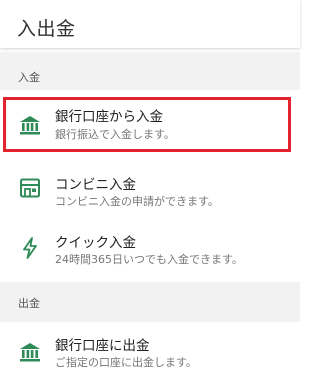 The width and height of the screenshot is (320, 380). What do you see at coordinates (149, 259) in the screenshot?
I see `menu-item-subtitle: 24時間365日いつでも入金できます。` at bounding box center [149, 259].